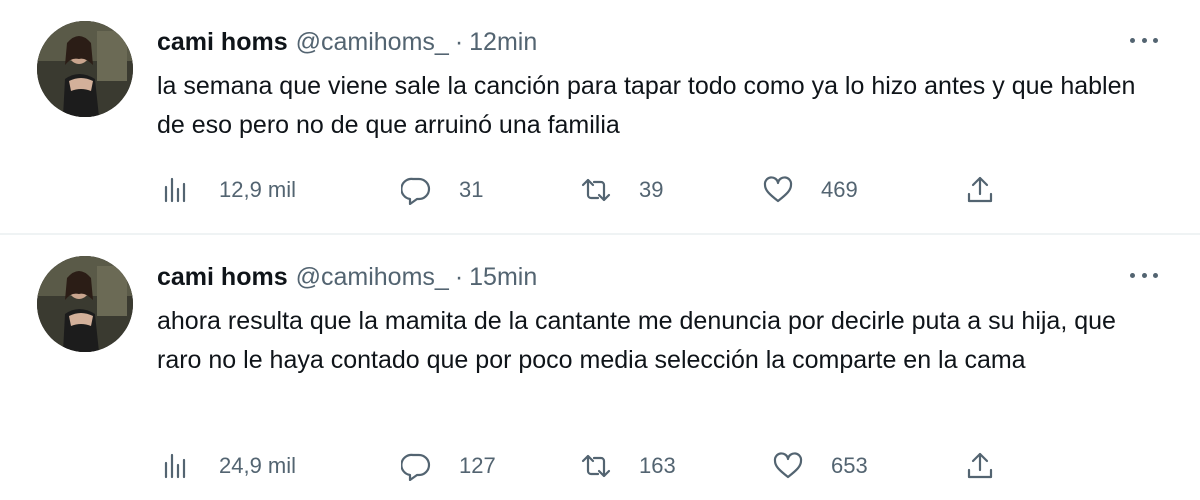  What do you see at coordinates (503, 277) in the screenshot?
I see `tweet-timestamp: 15min` at bounding box center [503, 277].